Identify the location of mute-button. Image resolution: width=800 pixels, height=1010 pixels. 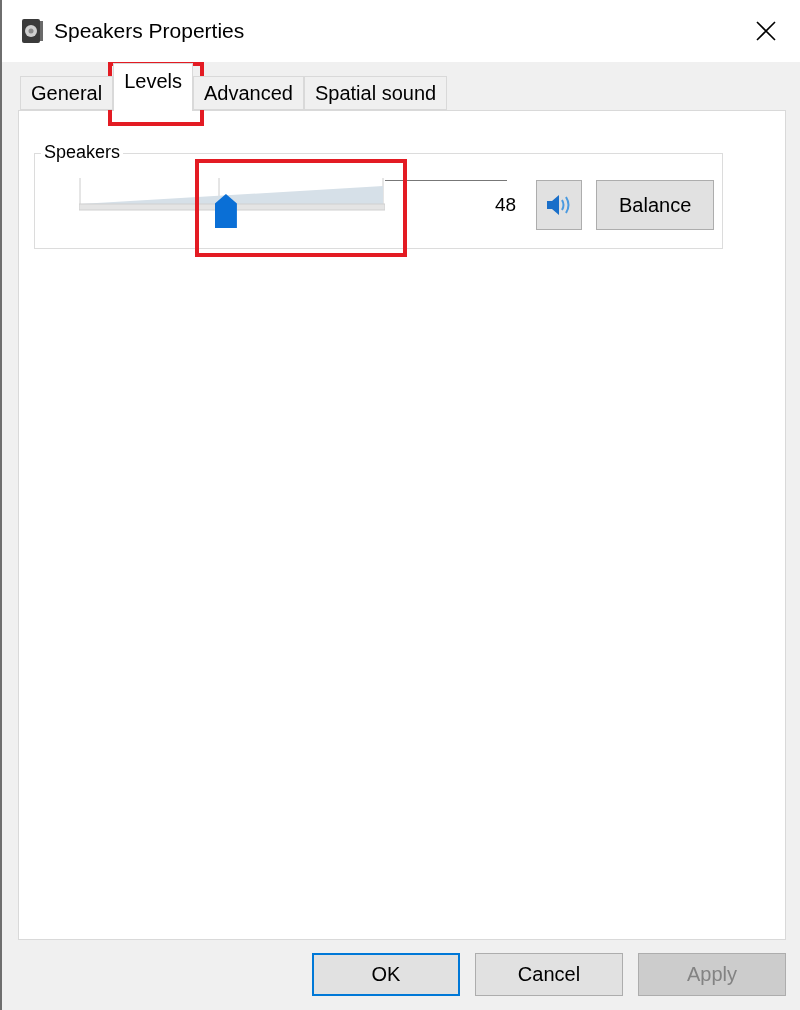
(559, 205).